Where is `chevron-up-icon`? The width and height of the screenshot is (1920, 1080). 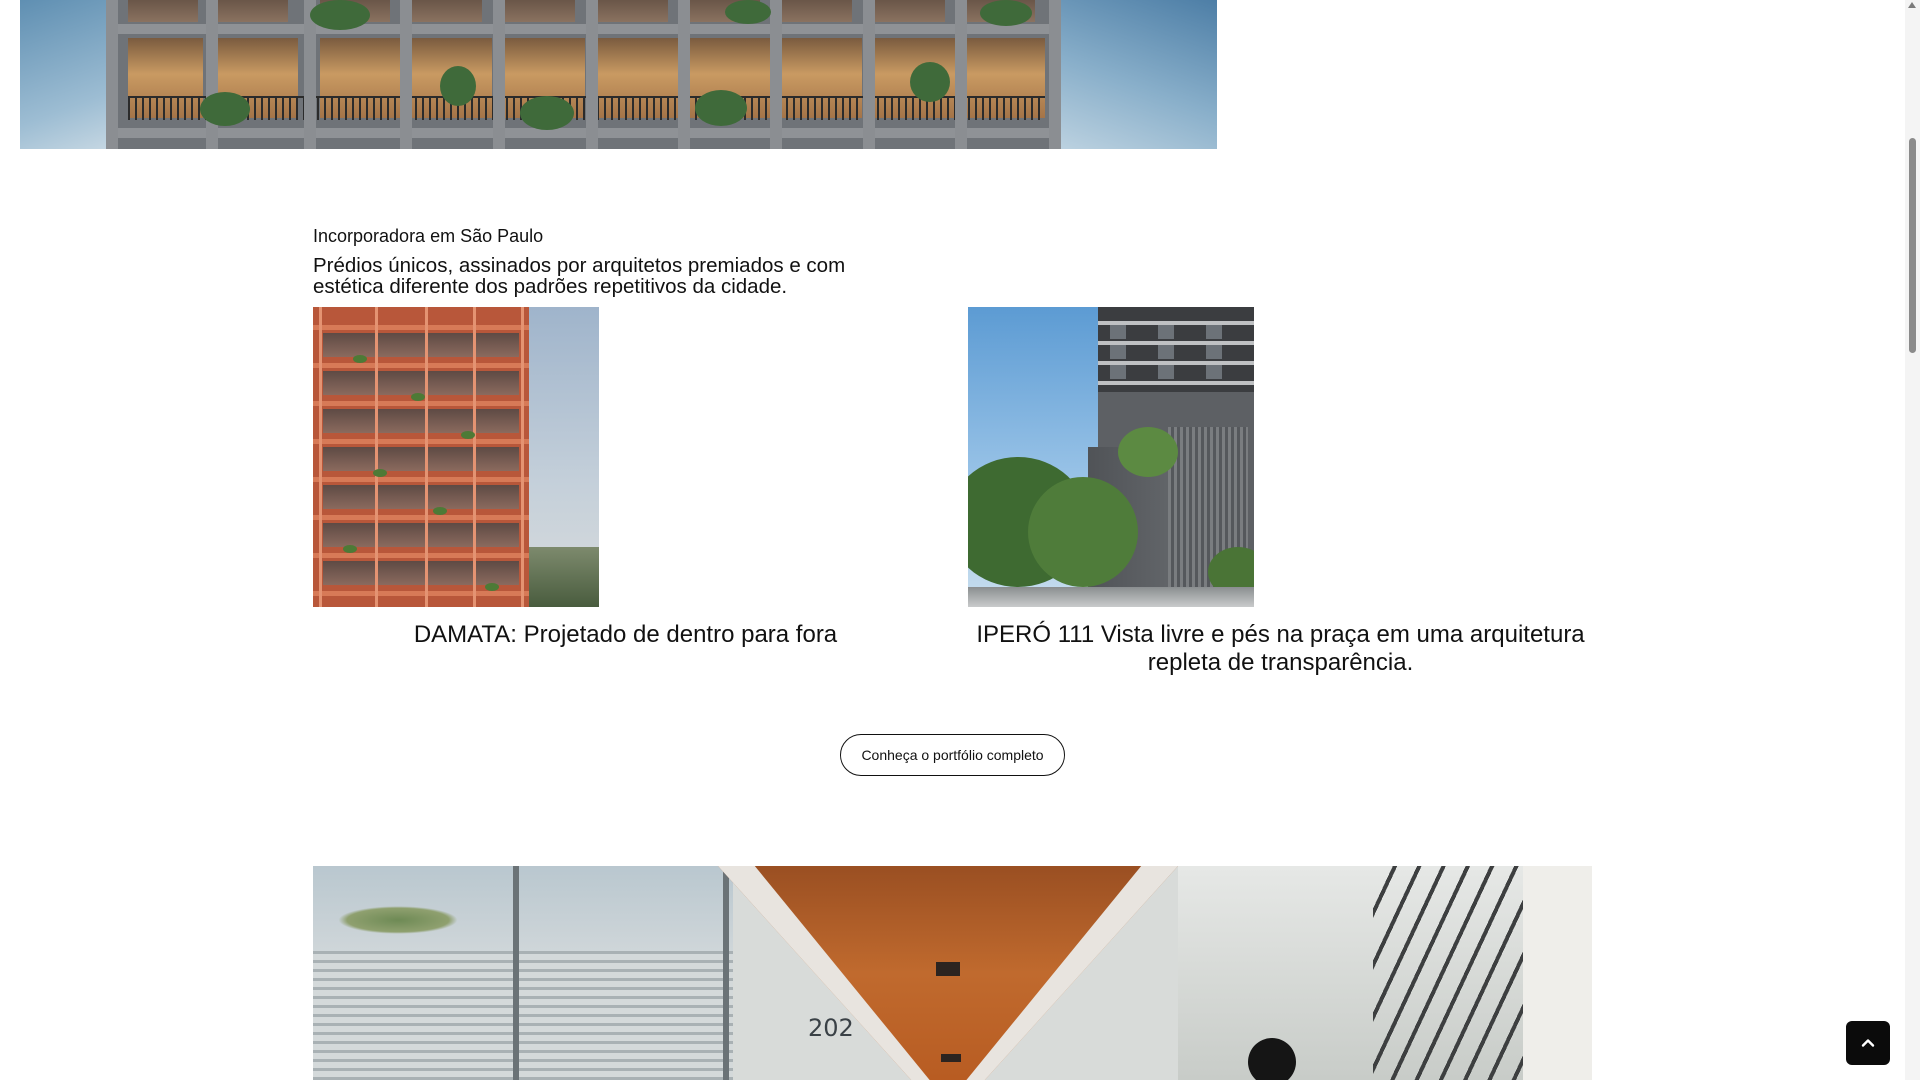
chevron-up-icon is located at coordinates (1868, 1043).